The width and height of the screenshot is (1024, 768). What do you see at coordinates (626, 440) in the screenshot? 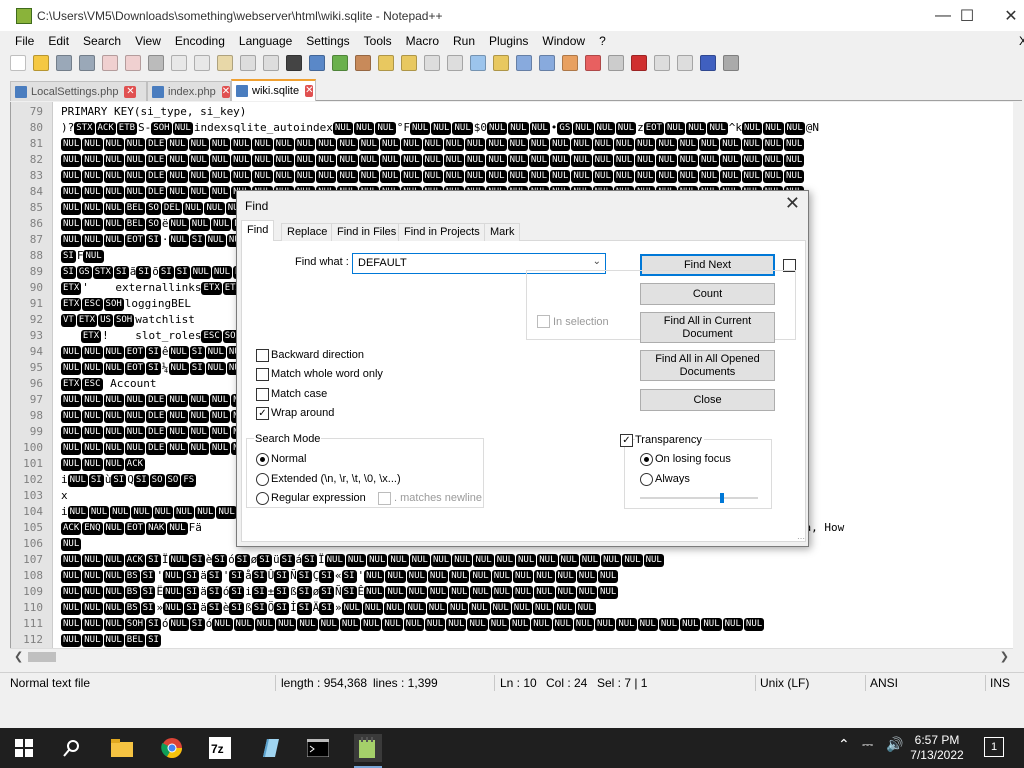
I see `transparency-checkbox: ✓` at bounding box center [626, 440].